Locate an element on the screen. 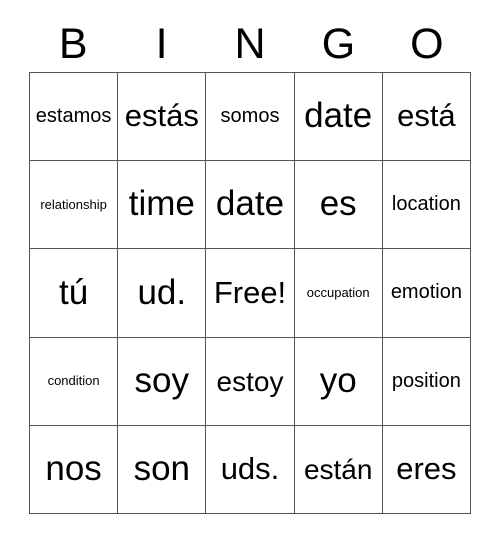  bingo-cell-label: eres is located at coordinates (426, 469).